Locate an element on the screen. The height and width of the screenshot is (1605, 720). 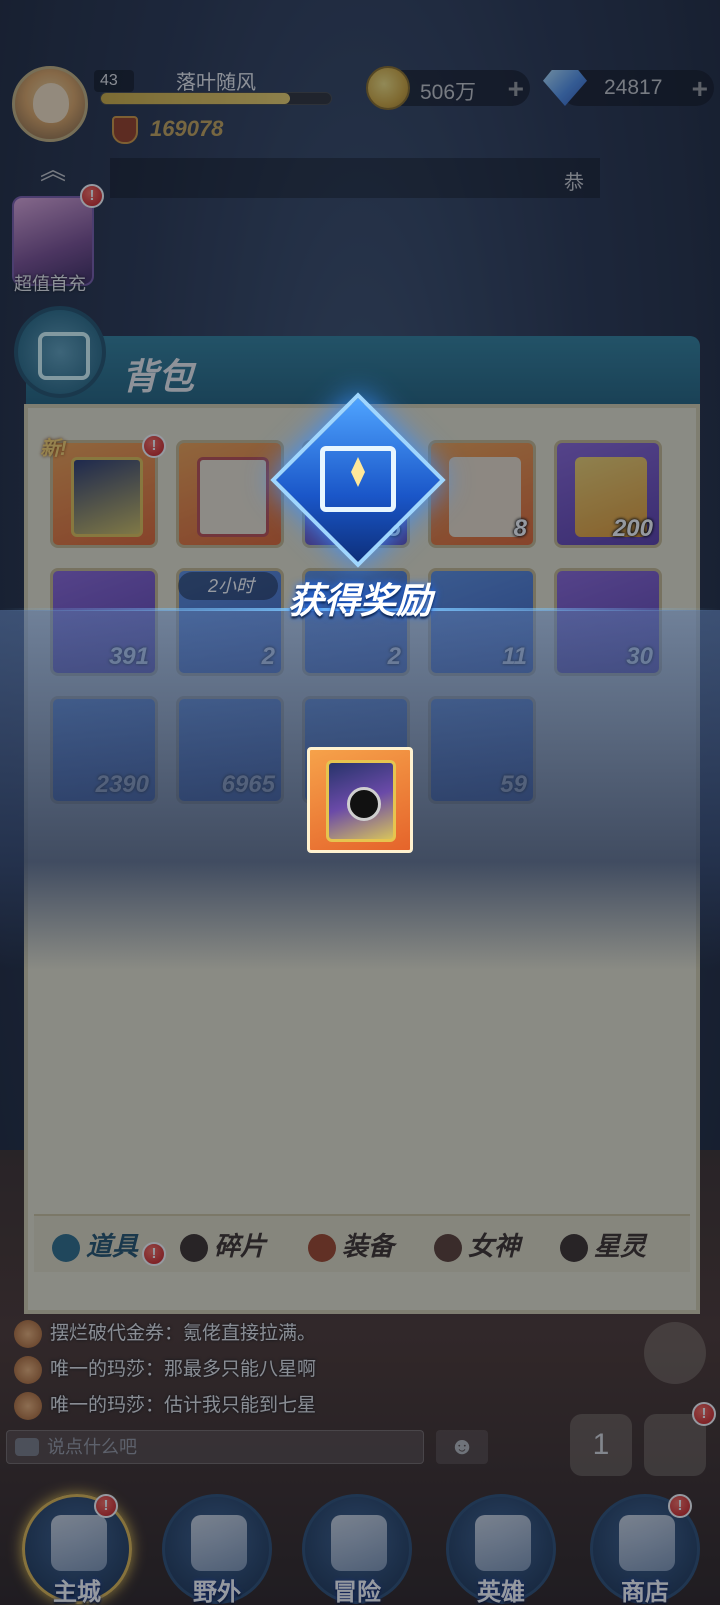
treasure-chest-icon is located at coordinates (233, 497).